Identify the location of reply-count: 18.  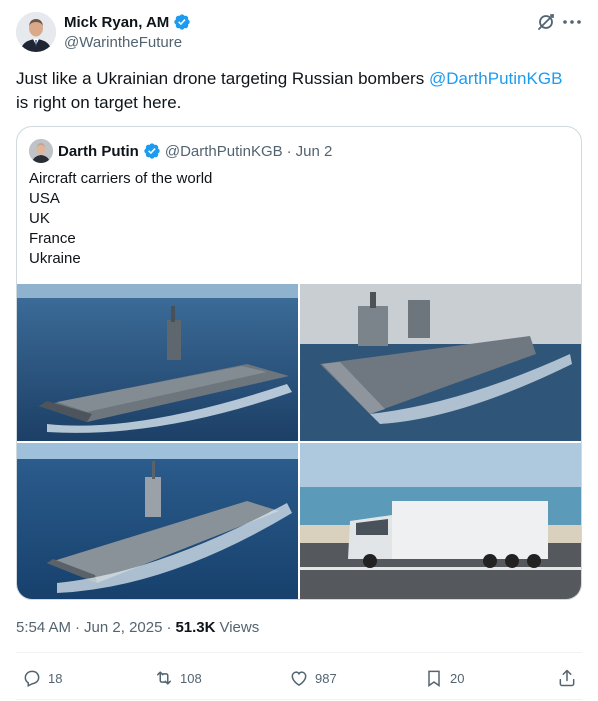
(55, 678).